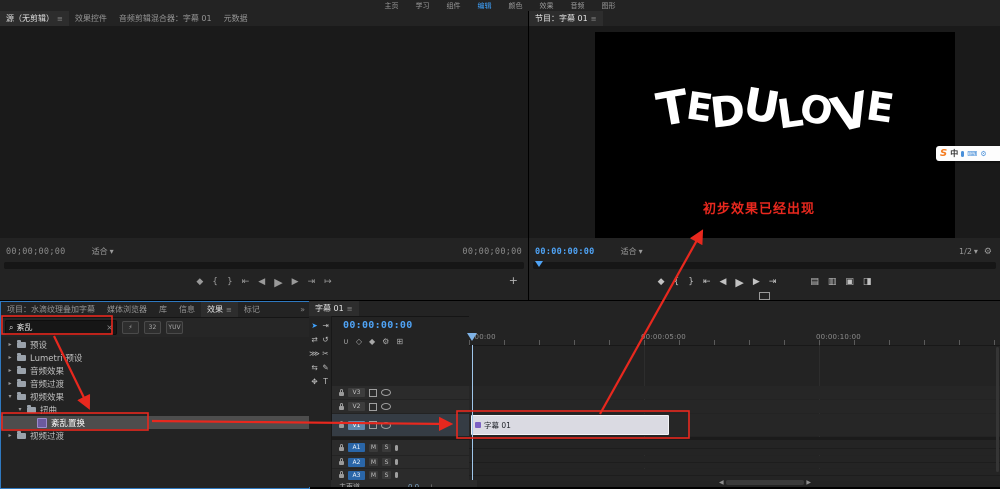 This screenshot has width=1000, height=489. I want to click on ripple-edit-tool: ⇄, so click(314, 339).